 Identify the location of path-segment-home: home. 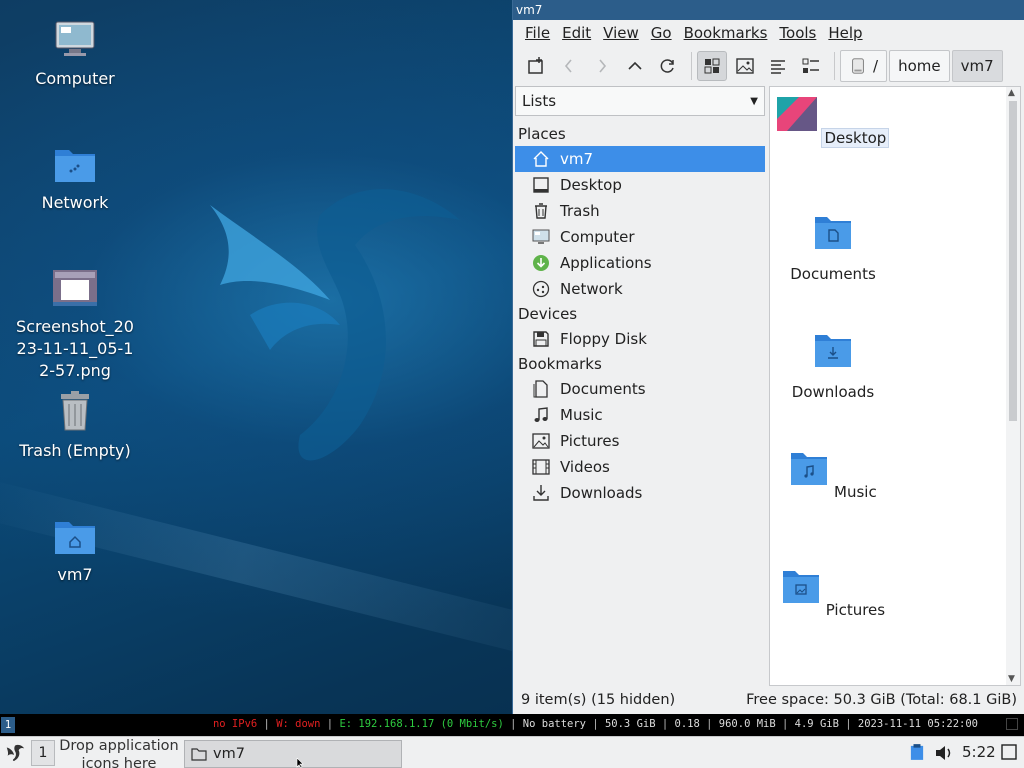
(919, 66).